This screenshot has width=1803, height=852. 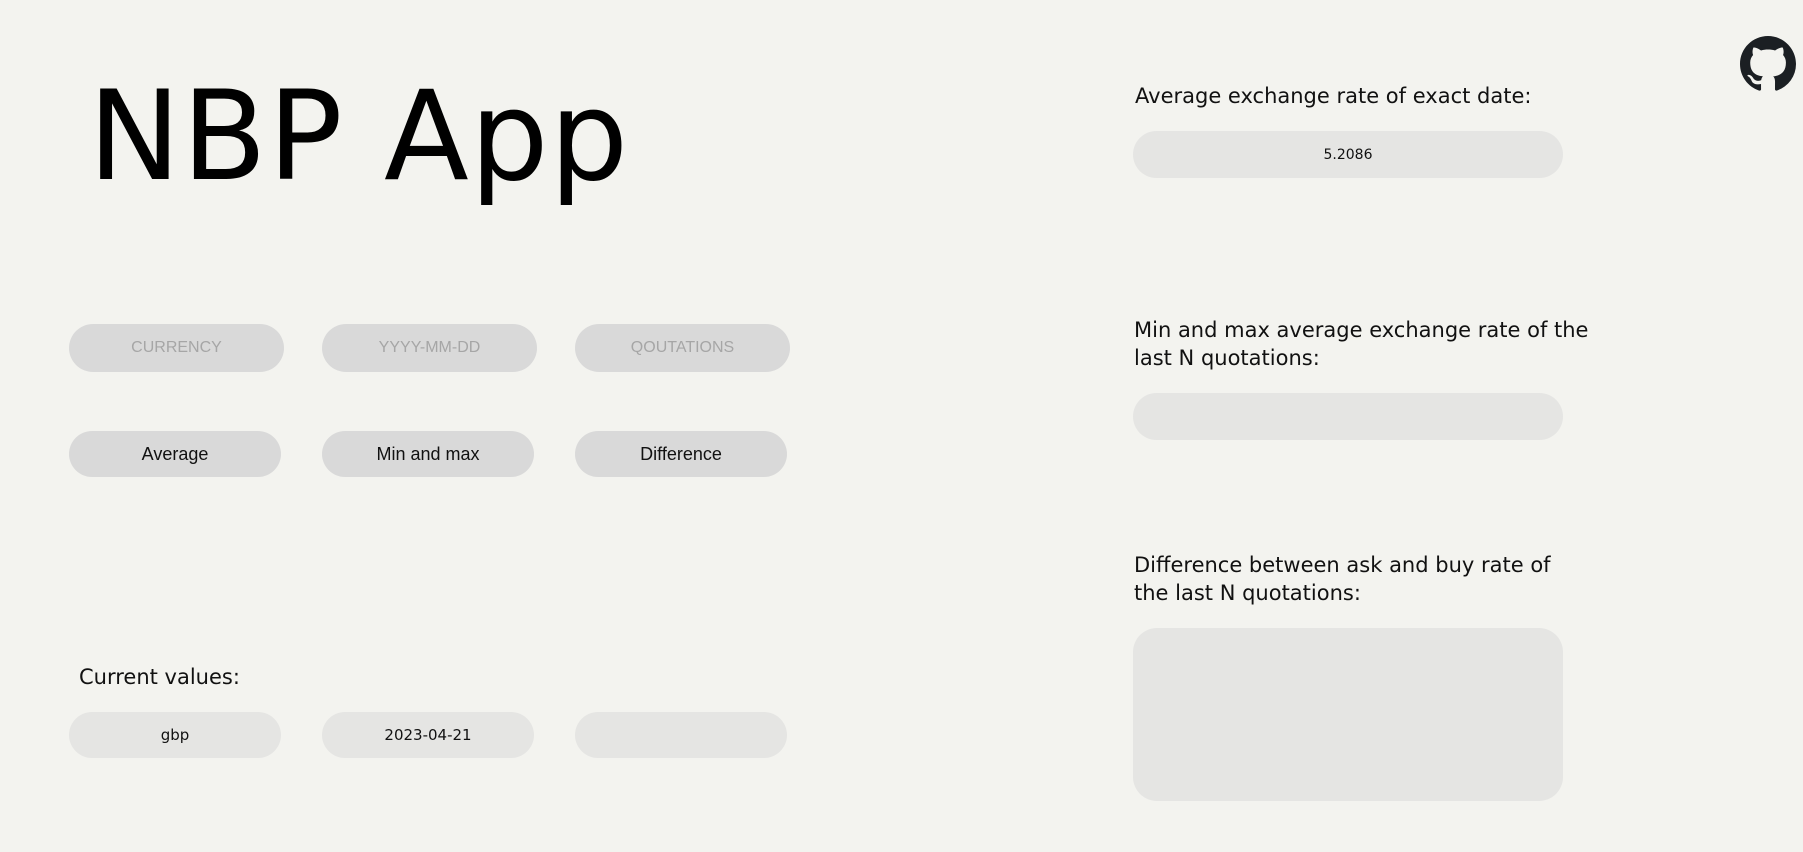 What do you see at coordinates (1768, 64) in the screenshot?
I see `github-icon` at bounding box center [1768, 64].